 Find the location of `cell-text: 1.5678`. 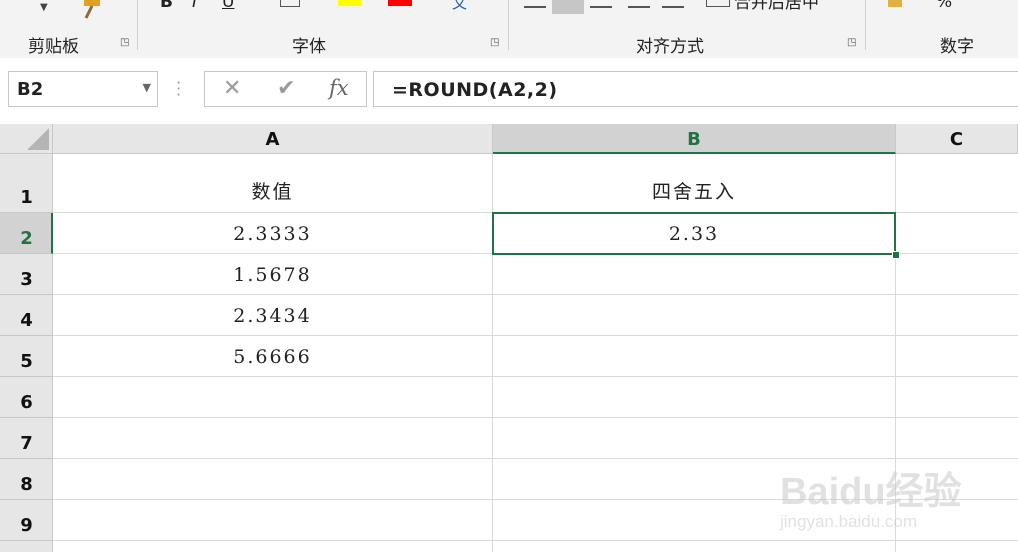

cell-text: 1.5678 is located at coordinates (272, 275).